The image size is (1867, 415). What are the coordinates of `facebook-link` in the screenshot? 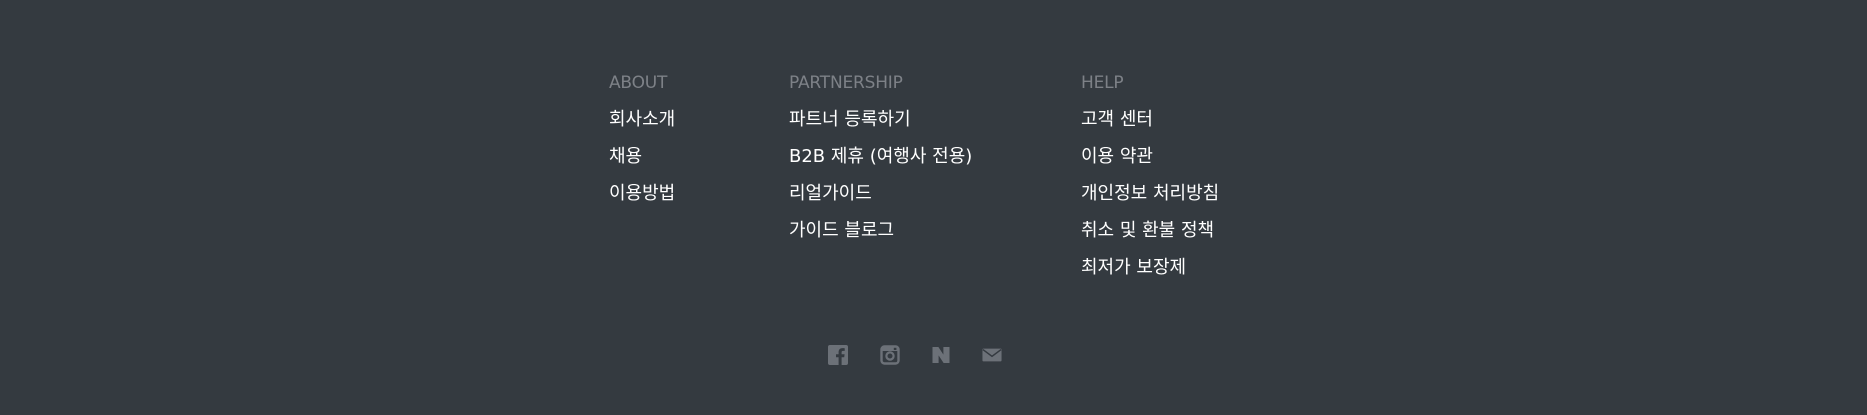 It's located at (838, 355).